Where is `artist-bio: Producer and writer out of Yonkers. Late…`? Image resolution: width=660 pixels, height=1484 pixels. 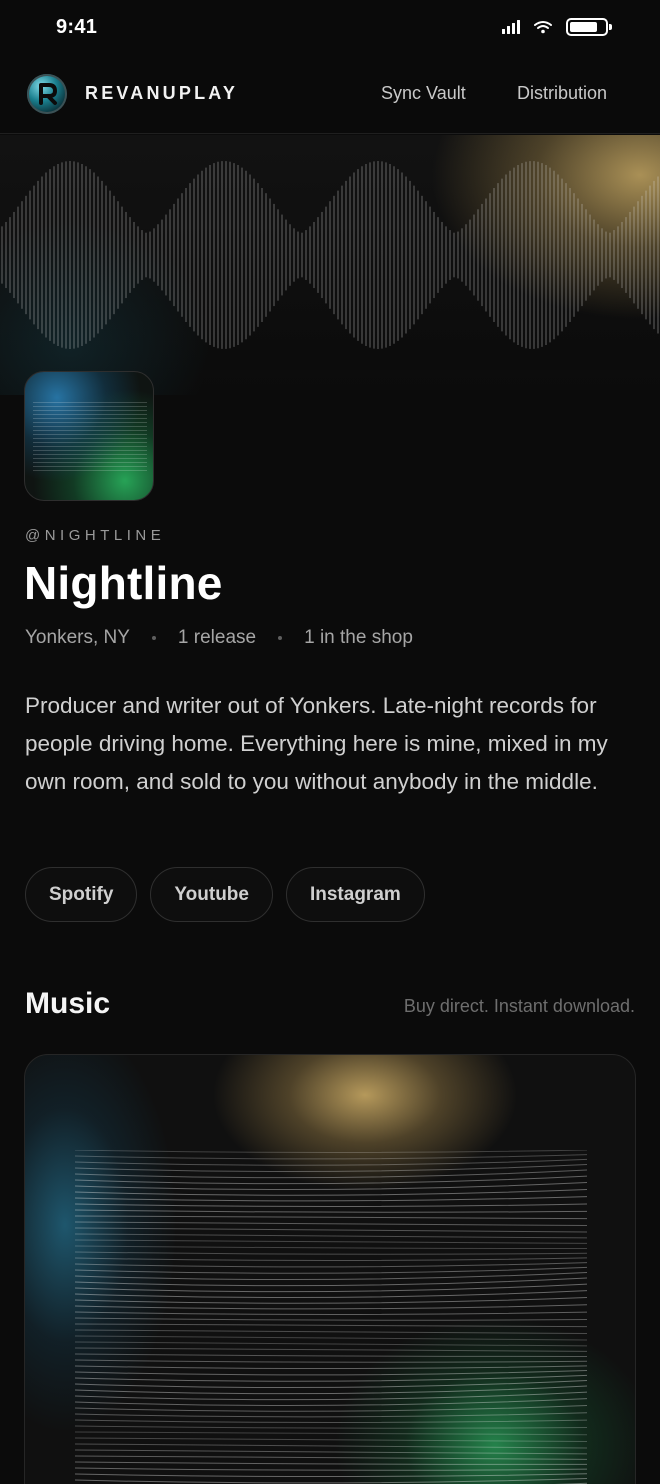
artist-bio: Producer and writer out of Yonkers. Late… is located at coordinates (316, 743).